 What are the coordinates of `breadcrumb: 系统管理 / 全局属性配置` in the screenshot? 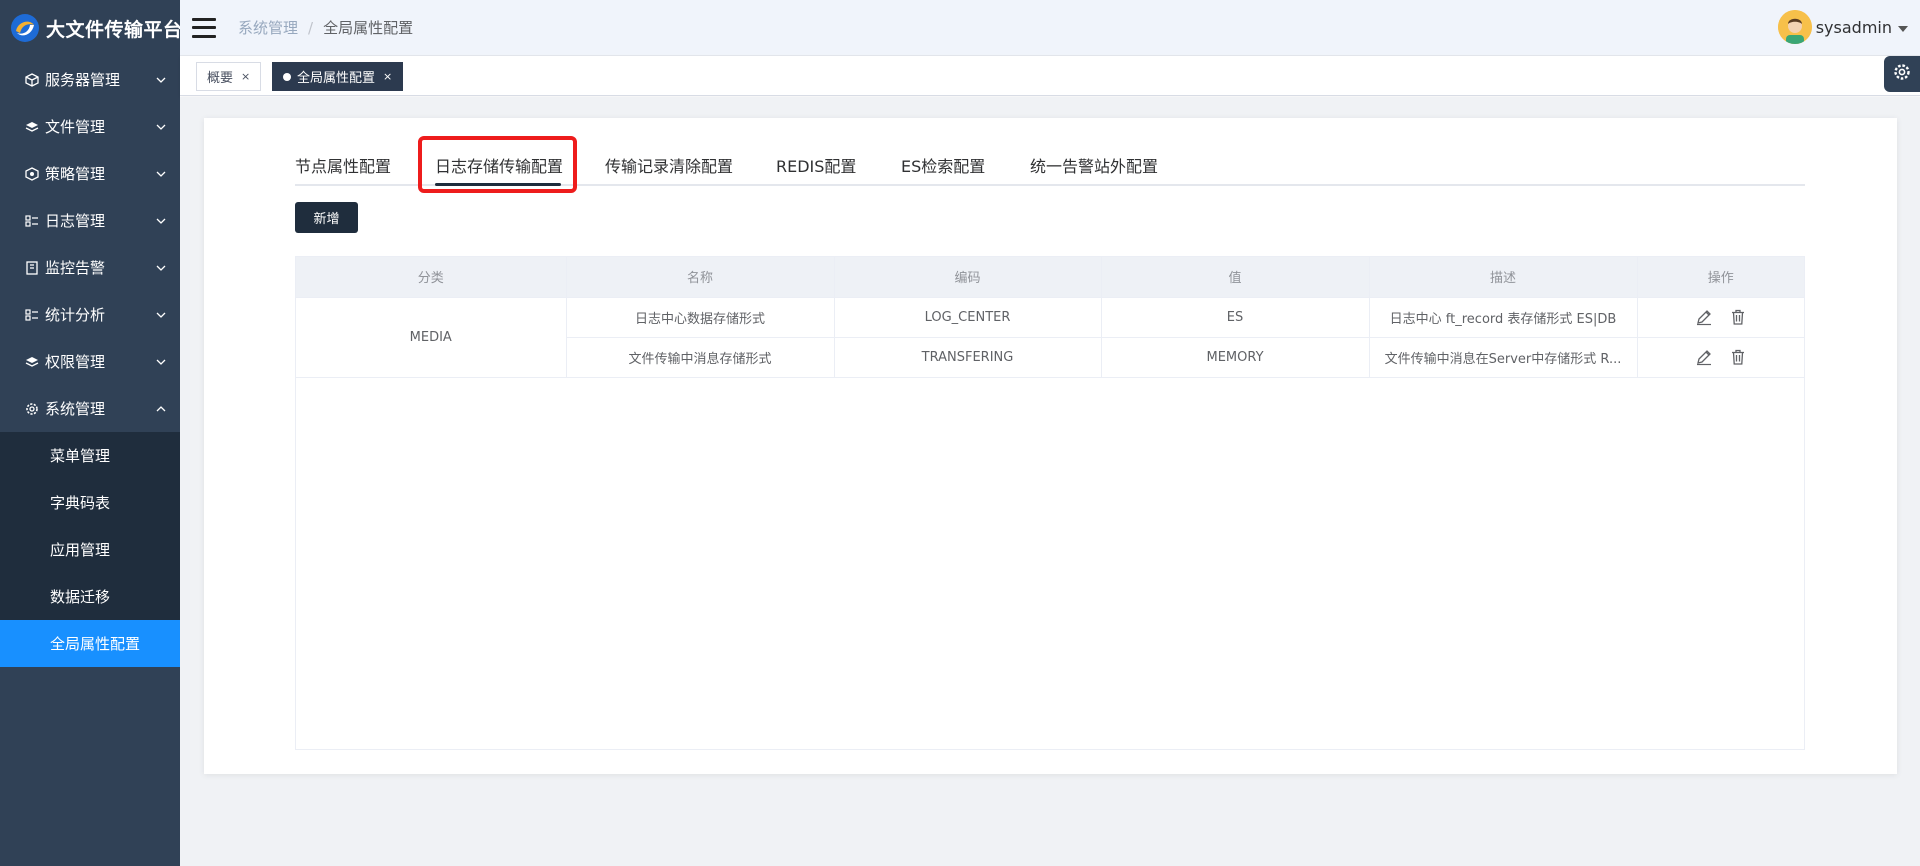 It's located at (325, 27).